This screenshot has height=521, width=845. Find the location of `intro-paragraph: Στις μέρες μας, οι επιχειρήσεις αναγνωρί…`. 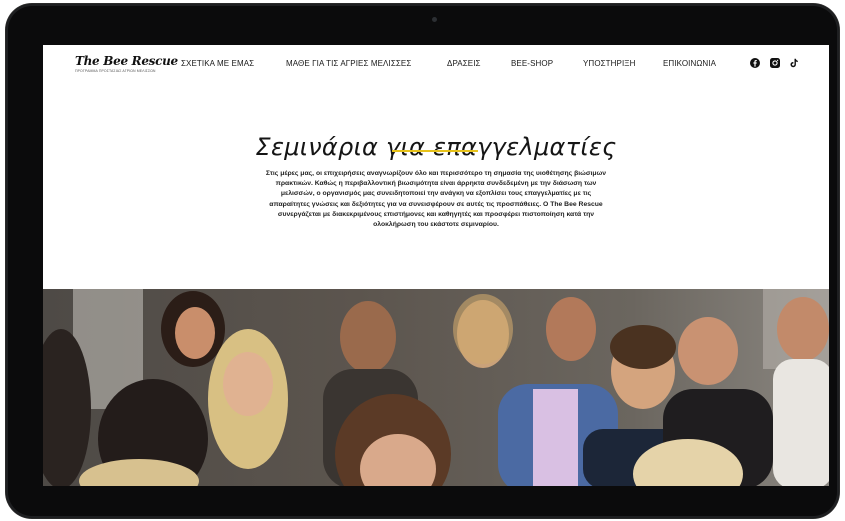

intro-paragraph: Στις μέρες μας, οι επιχειρήσεις αναγνωρί… is located at coordinates (436, 199).